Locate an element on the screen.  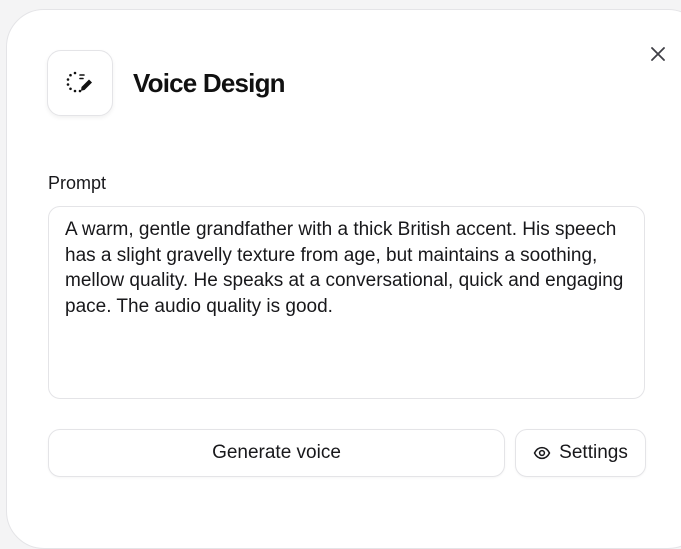
generate-voice-button: Generate voice is located at coordinates (276, 453).